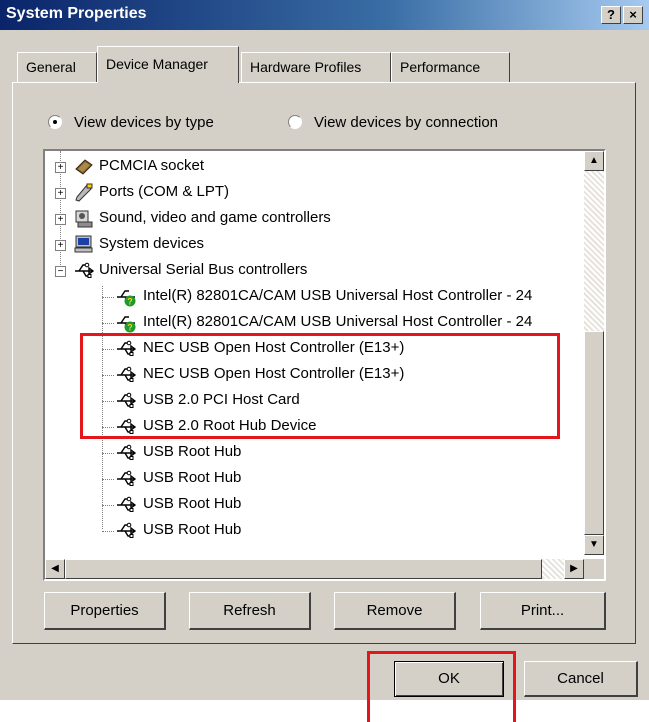 The image size is (649, 722). What do you see at coordinates (594, 433) in the screenshot?
I see `vertical-scroll-thumb` at bounding box center [594, 433].